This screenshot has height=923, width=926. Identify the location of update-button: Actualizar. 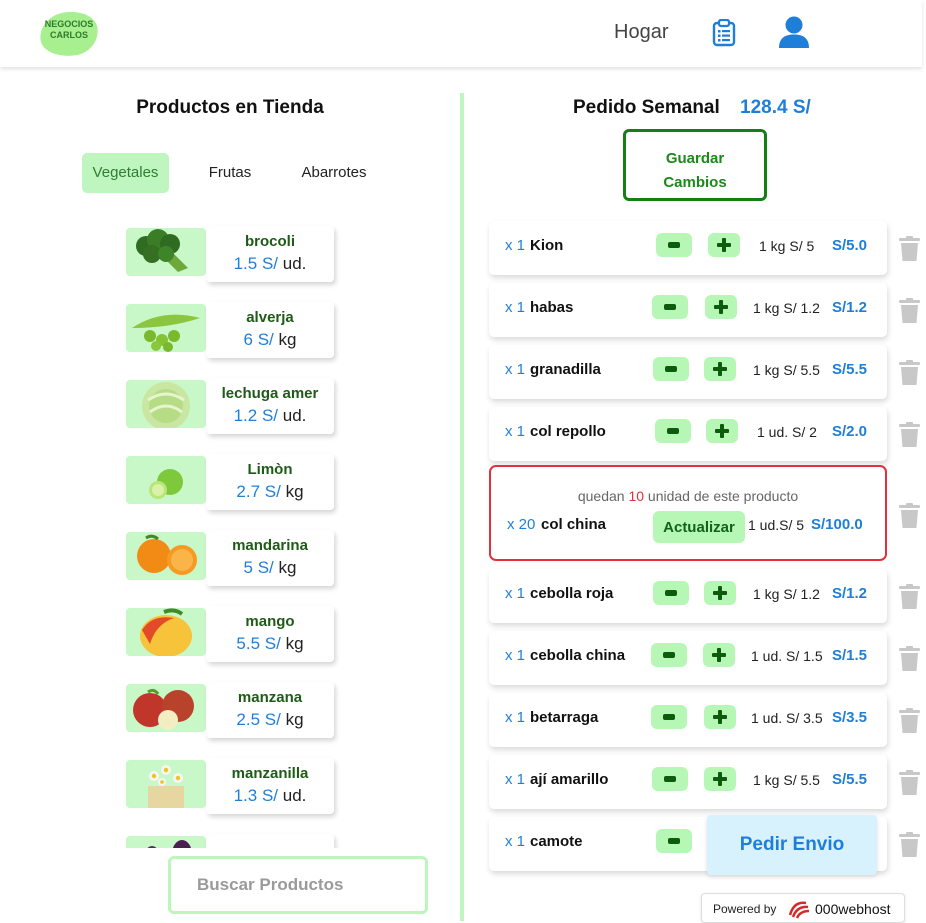
(699, 527).